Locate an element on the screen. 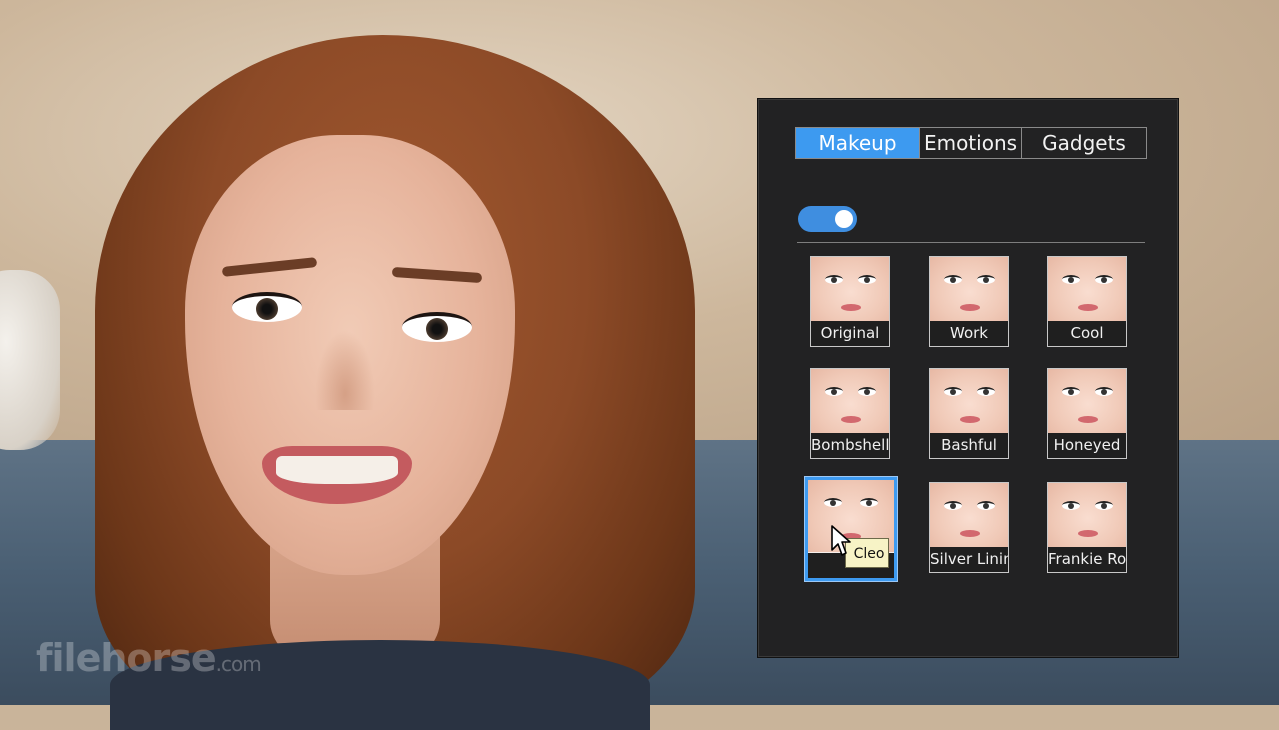  preset-work: Work is located at coordinates (969, 301).